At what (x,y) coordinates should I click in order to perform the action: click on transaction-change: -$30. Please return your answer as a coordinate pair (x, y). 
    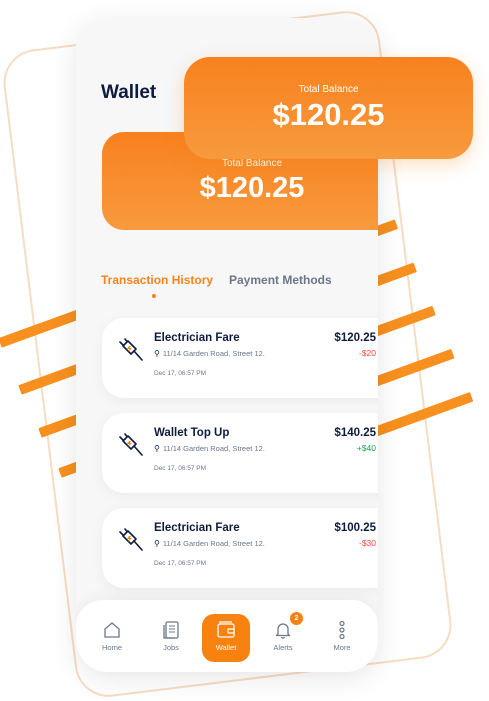
    Looking at the image, I should click on (367, 543).